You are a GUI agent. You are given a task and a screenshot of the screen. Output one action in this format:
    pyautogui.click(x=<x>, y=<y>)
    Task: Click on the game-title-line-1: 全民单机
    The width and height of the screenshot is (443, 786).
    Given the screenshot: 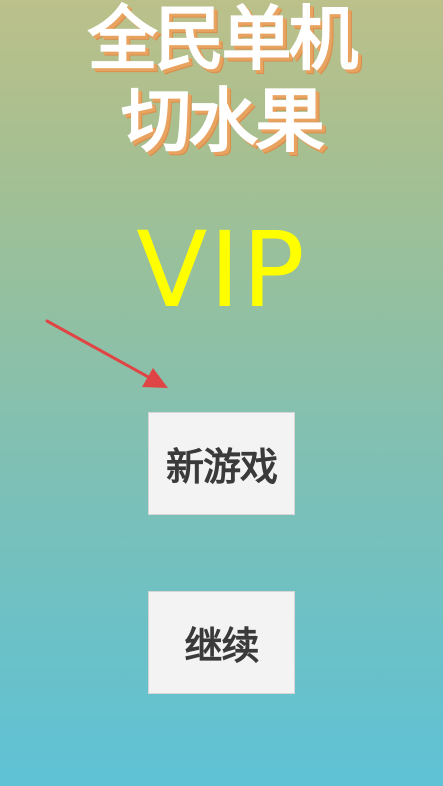 What is the action you would take?
    pyautogui.click(x=223, y=40)
    